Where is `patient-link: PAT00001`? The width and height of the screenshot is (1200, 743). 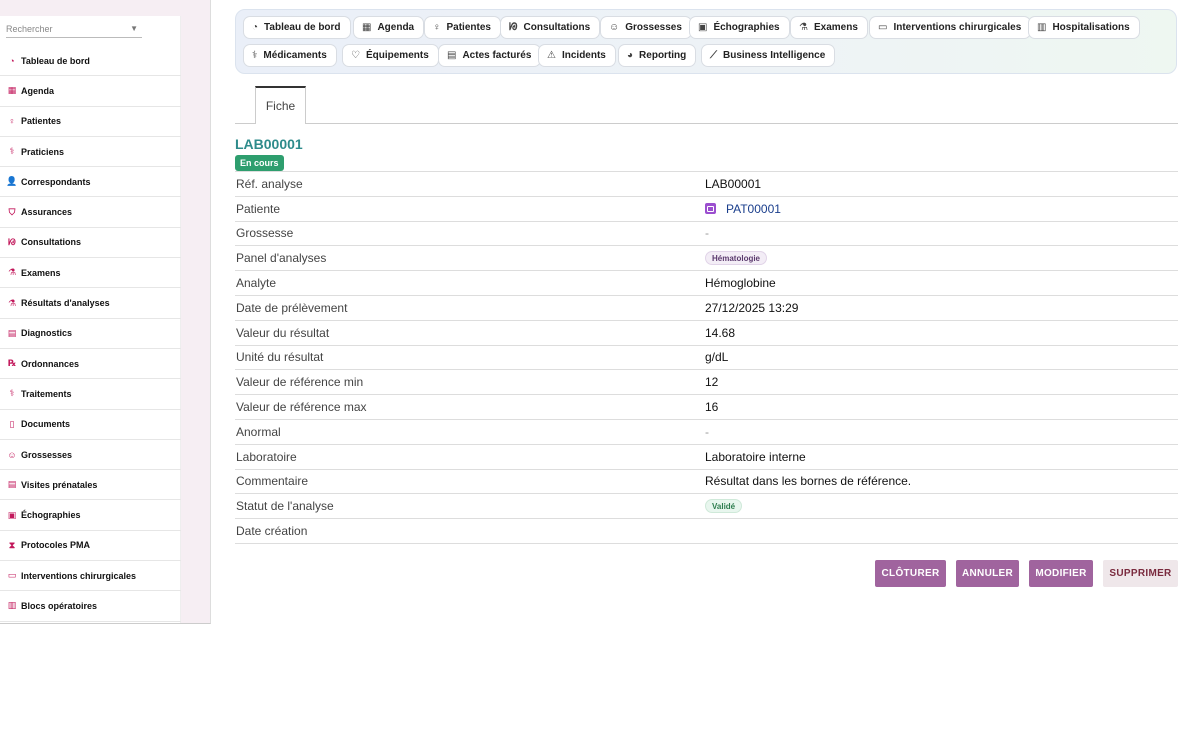
patient-link: PAT00001 is located at coordinates (743, 209).